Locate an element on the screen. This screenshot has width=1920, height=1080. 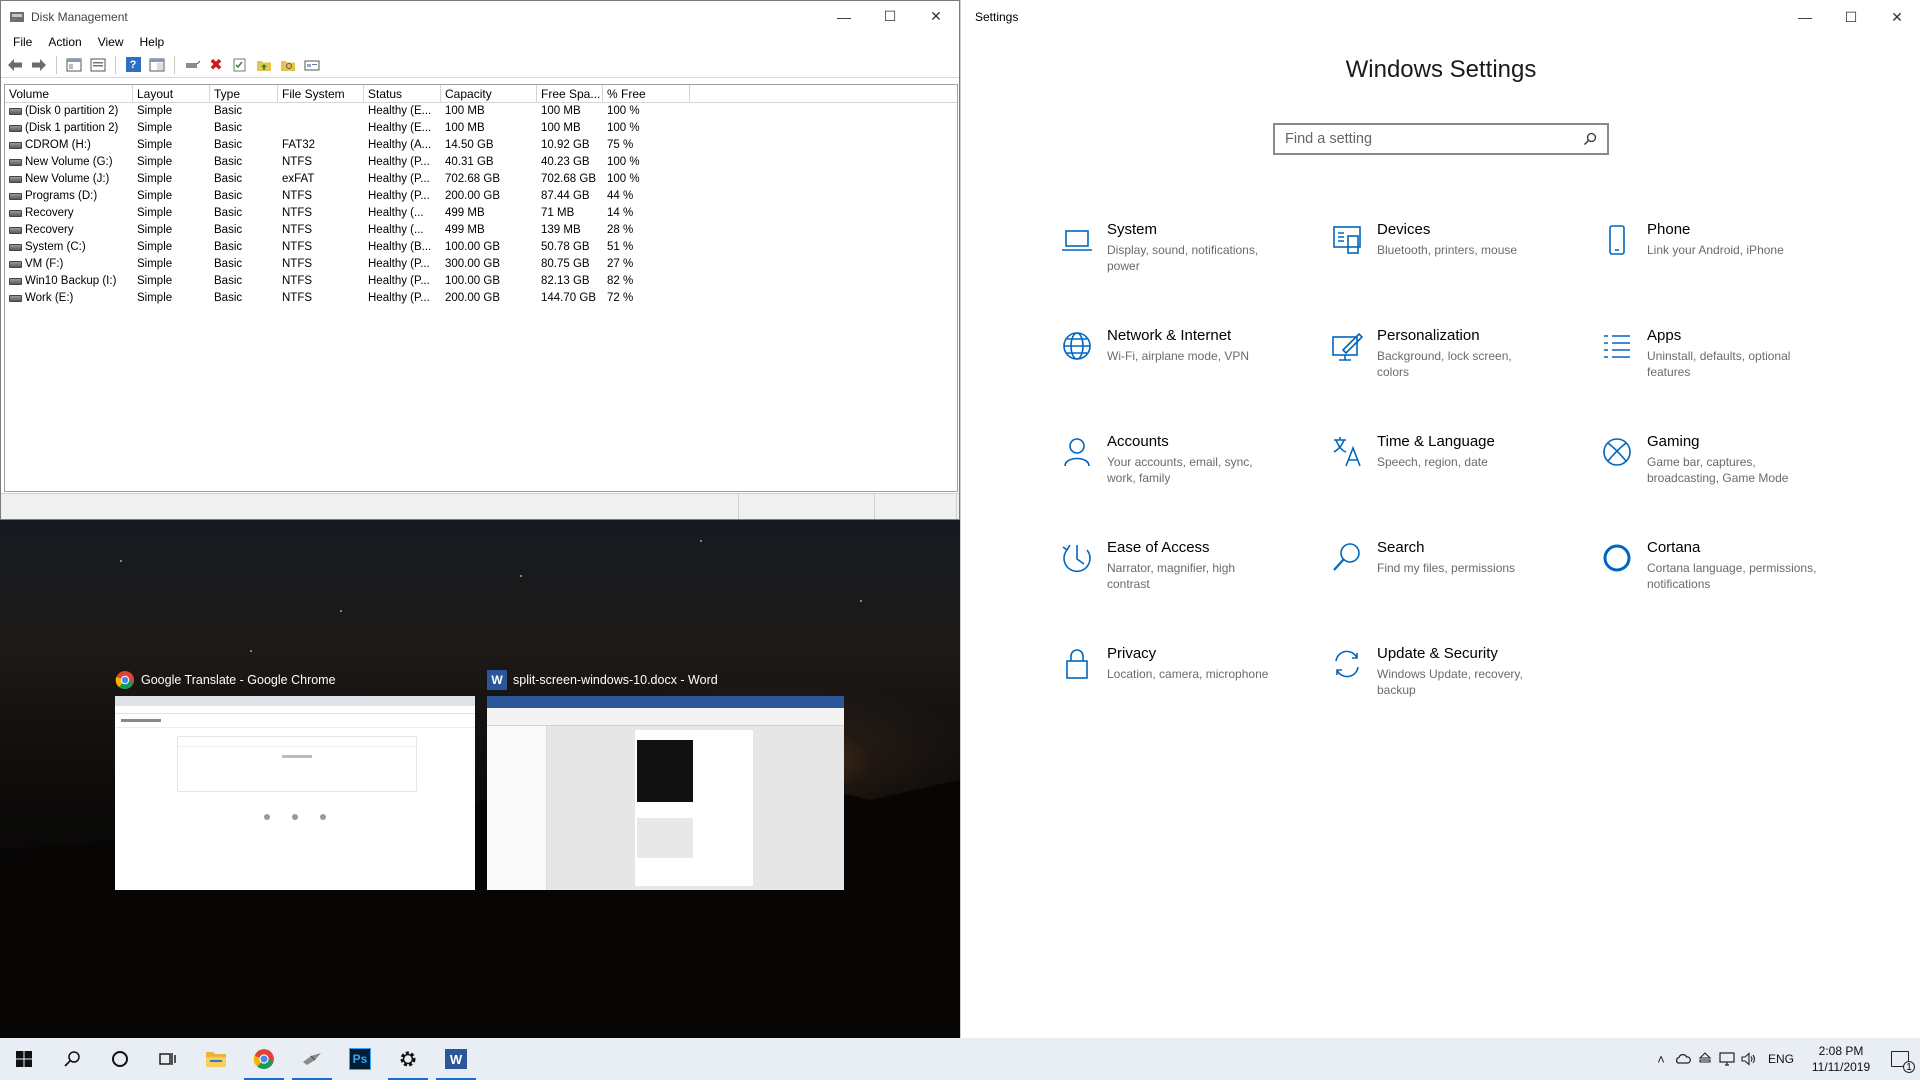
view-icon is located at coordinates (157, 65).